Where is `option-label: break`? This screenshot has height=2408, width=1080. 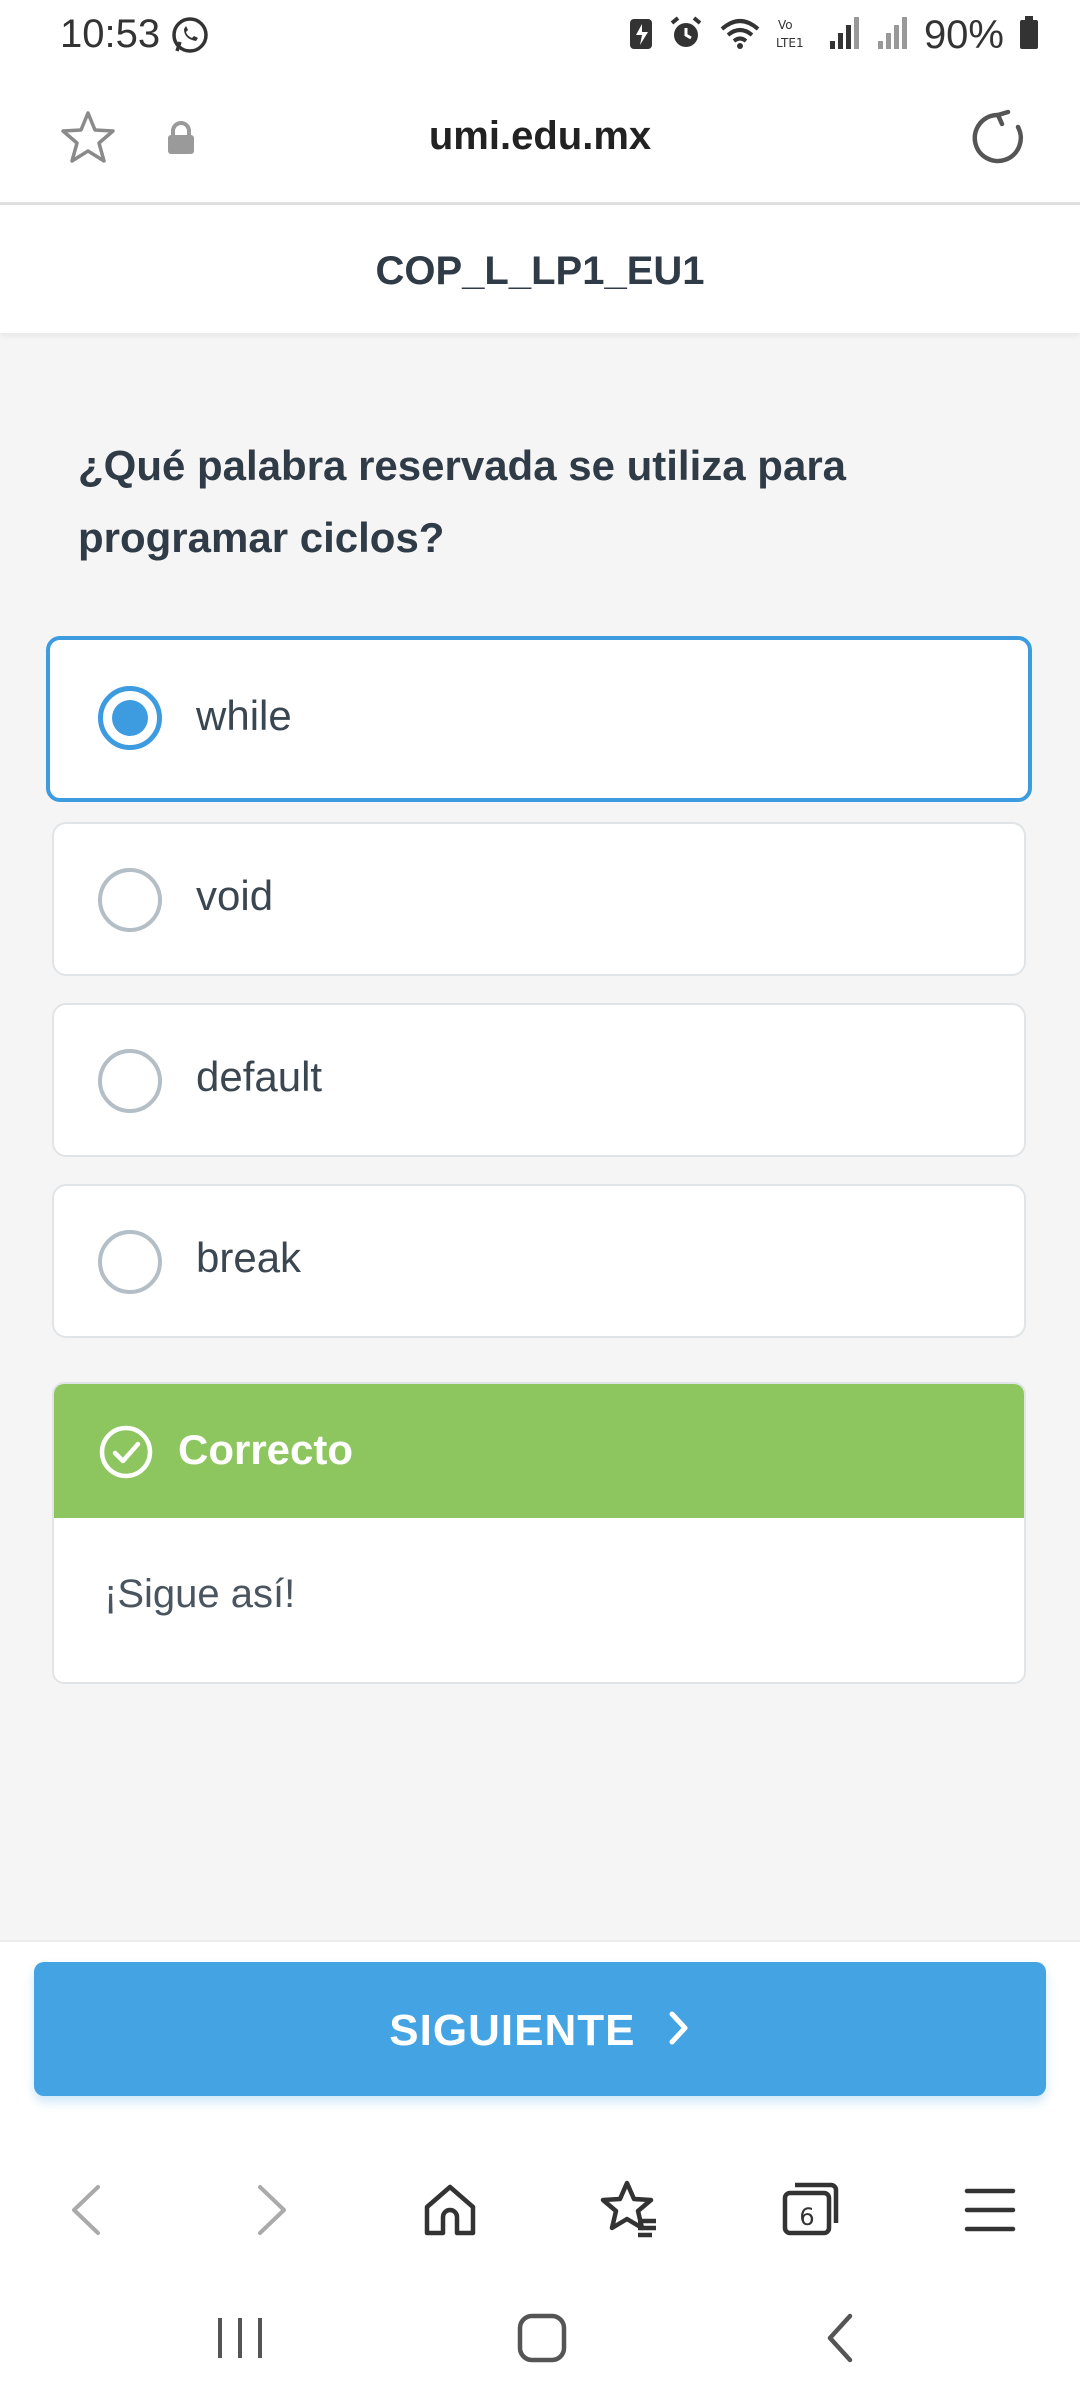
option-label: break is located at coordinates (249, 1257).